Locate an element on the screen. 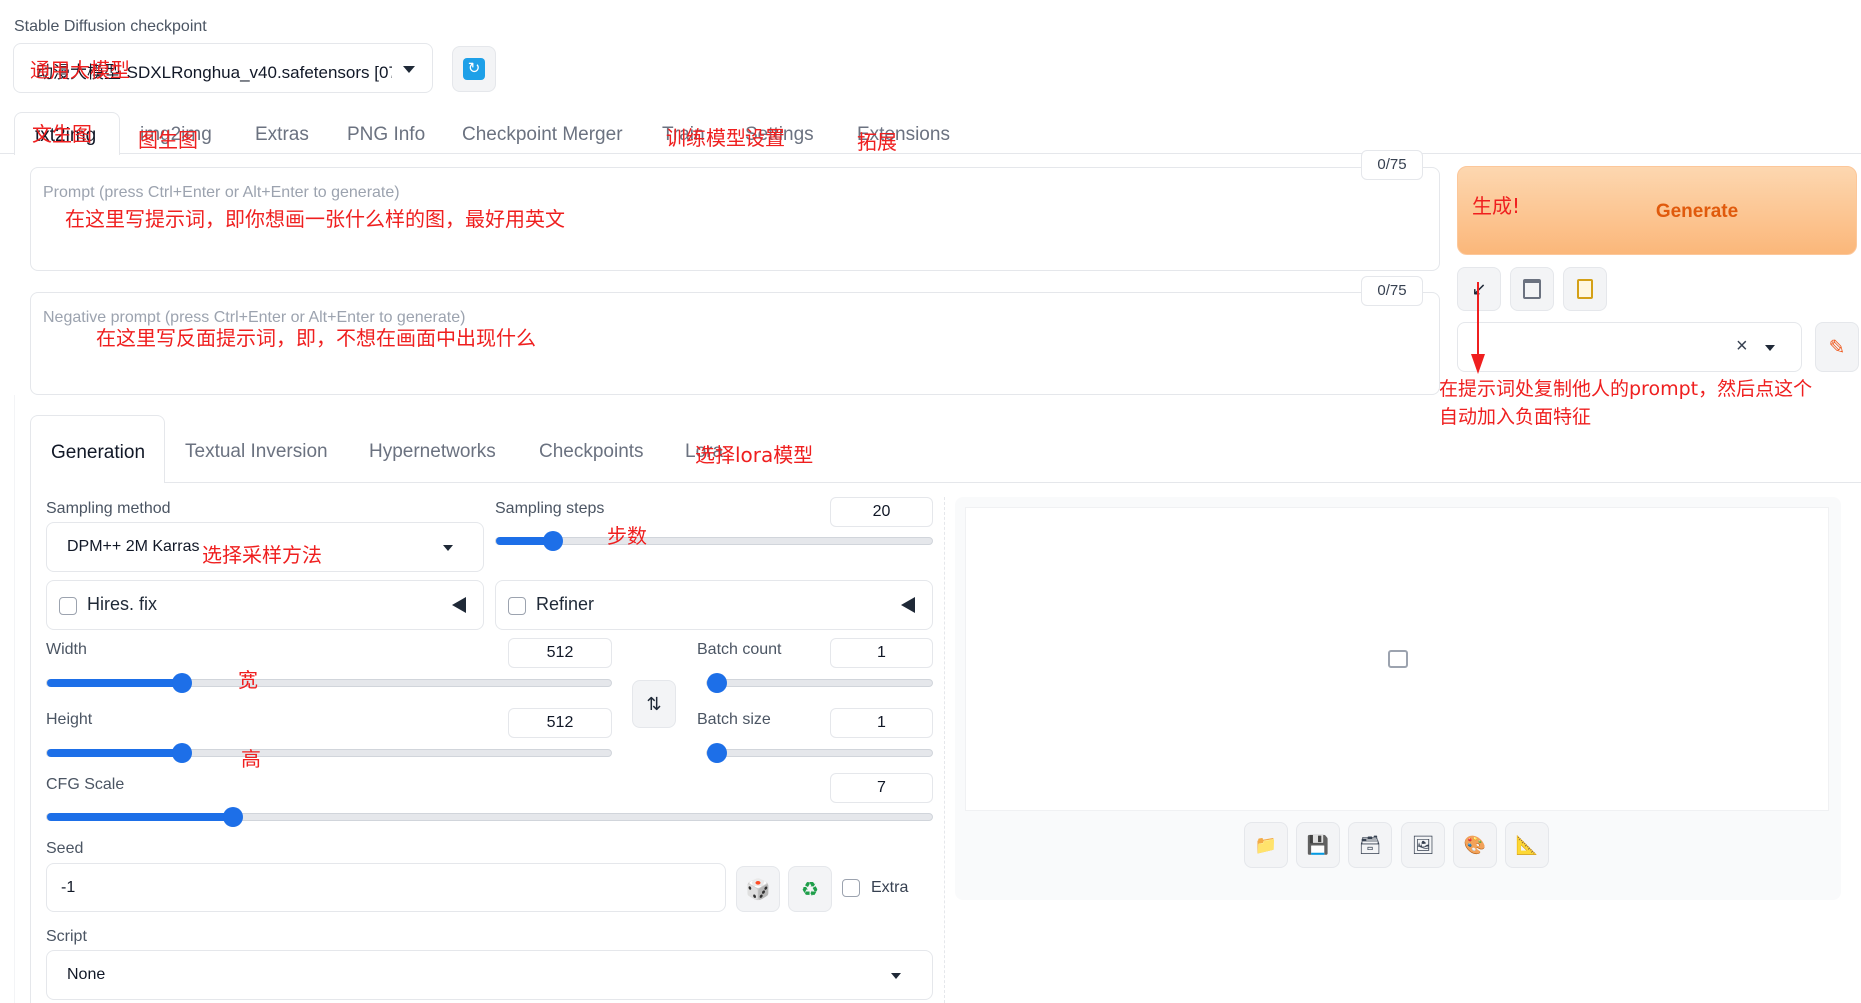 The height and width of the screenshot is (1003, 1861). brush-icon: ✎ is located at coordinates (1837, 347).